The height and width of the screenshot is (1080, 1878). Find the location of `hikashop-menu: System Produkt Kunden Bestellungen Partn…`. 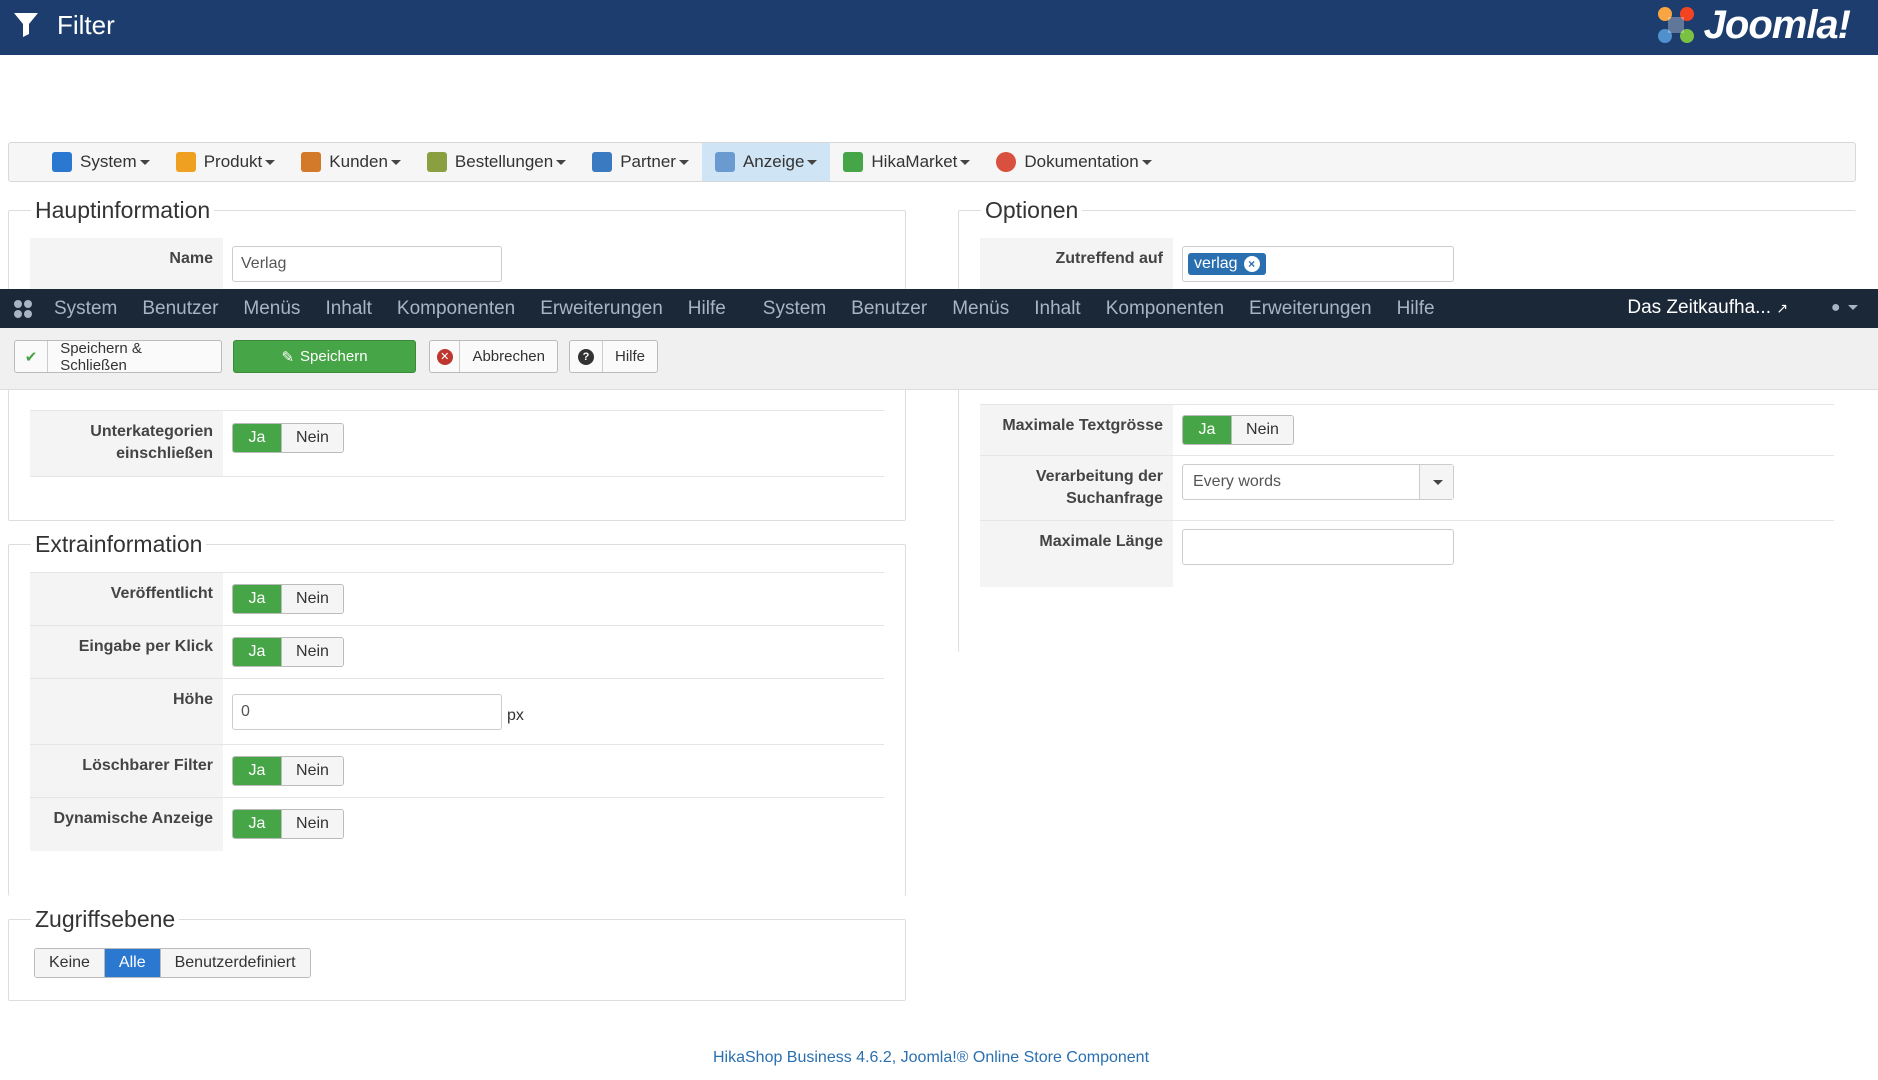

hikashop-menu: System Produkt Kunden Bestellungen Partn… is located at coordinates (932, 162).